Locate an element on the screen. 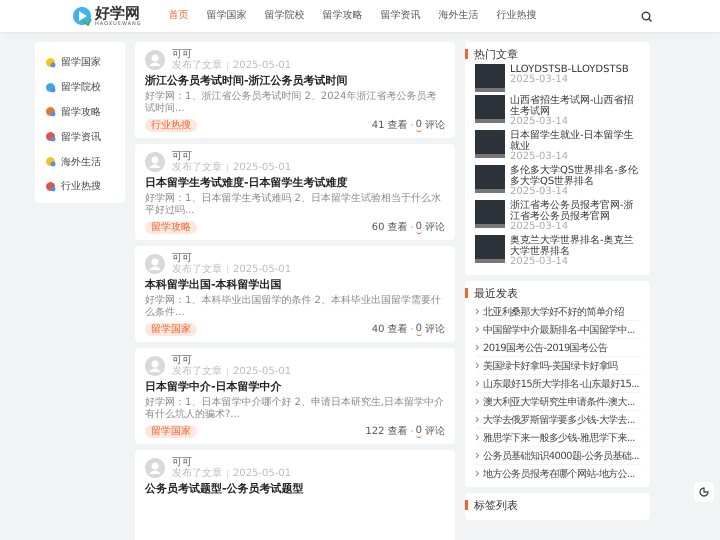 The height and width of the screenshot is (540, 720). hot-article-title: 日本留学生就业-日本留学生就业 is located at coordinates (576, 141).